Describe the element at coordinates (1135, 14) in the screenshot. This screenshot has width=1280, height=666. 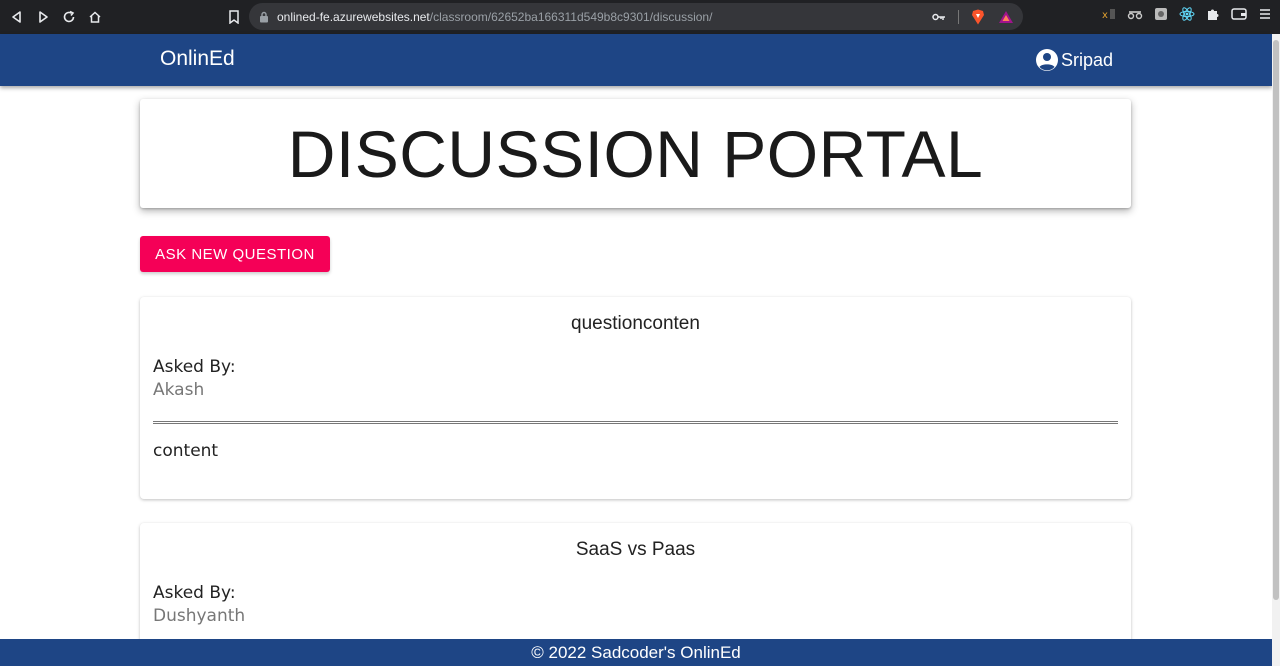
I see `incognito-icon` at that location.